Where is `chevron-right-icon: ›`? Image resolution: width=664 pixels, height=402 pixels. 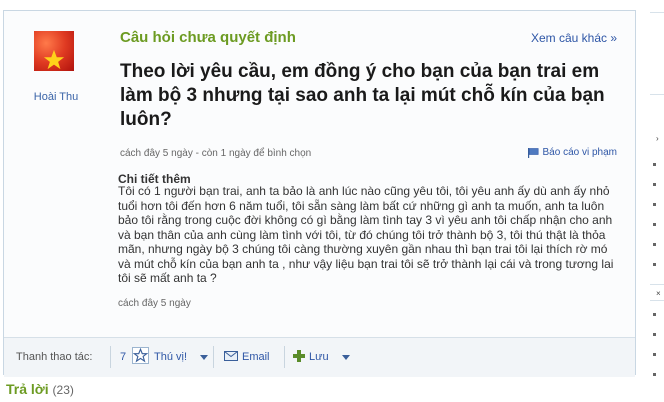
chevron-right-icon: › is located at coordinates (657, 138).